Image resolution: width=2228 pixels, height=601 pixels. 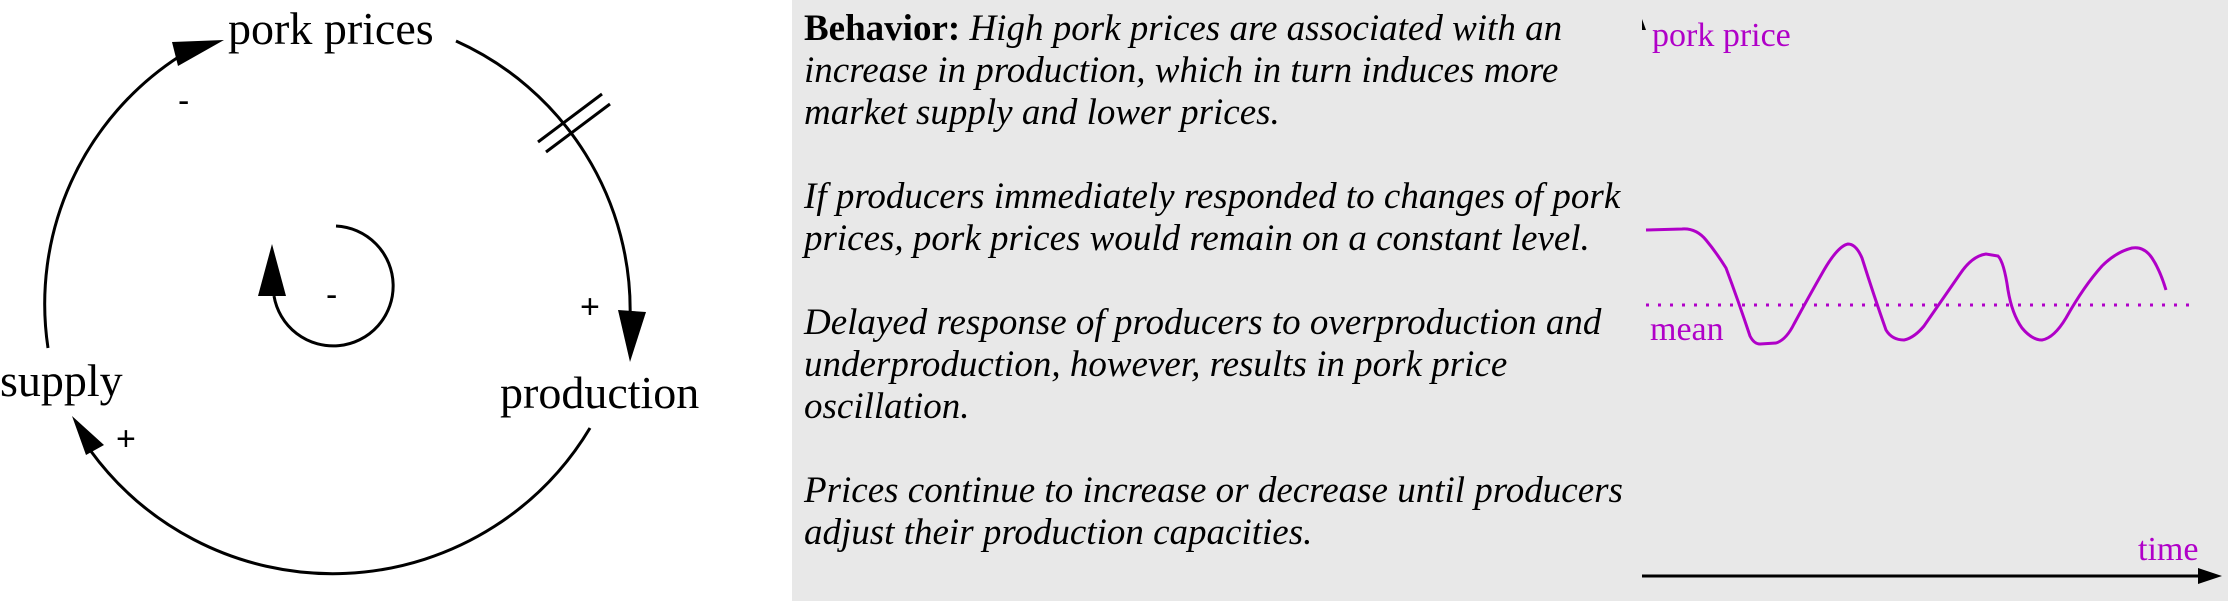 I want to click on link-supply-to-prices, so click(x=112, y=201).